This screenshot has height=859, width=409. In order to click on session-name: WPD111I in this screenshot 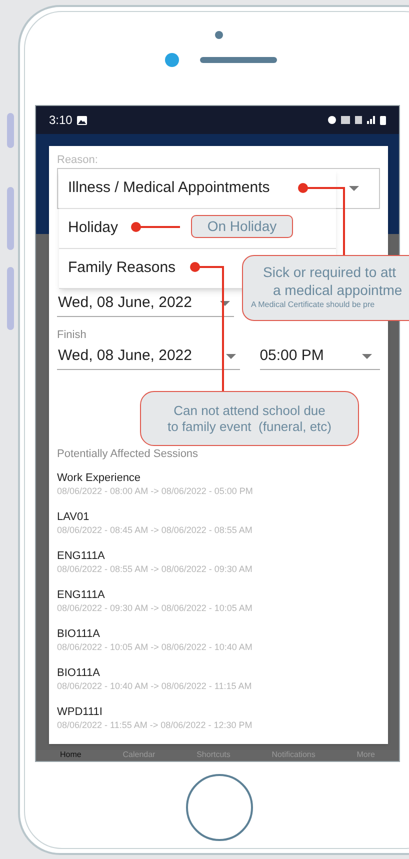, I will do `click(80, 712)`.